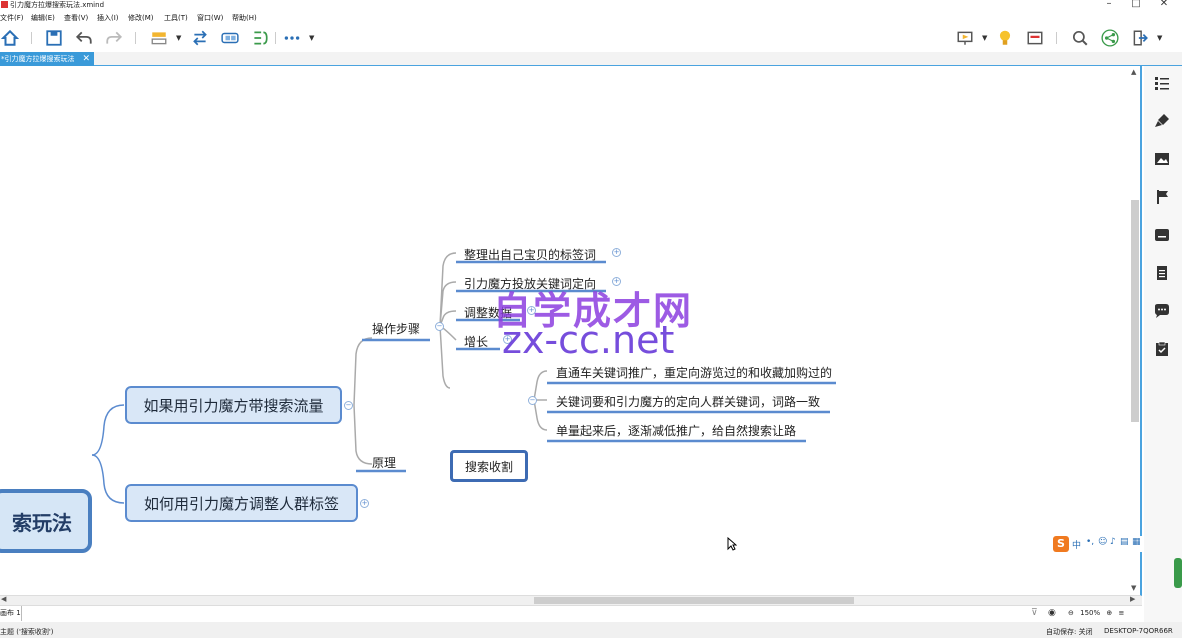  I want to click on presentation-icon, so click(965, 38).